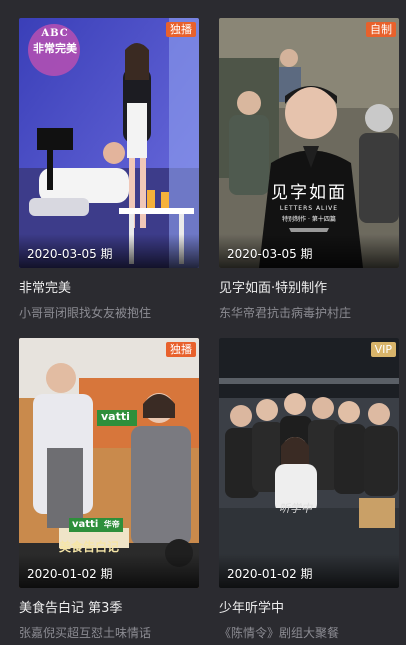 The height and width of the screenshot is (645, 406). Describe the element at coordinates (279, 633) in the screenshot. I see `video-subtitle: 《陈情令》剧组大聚餐` at that location.